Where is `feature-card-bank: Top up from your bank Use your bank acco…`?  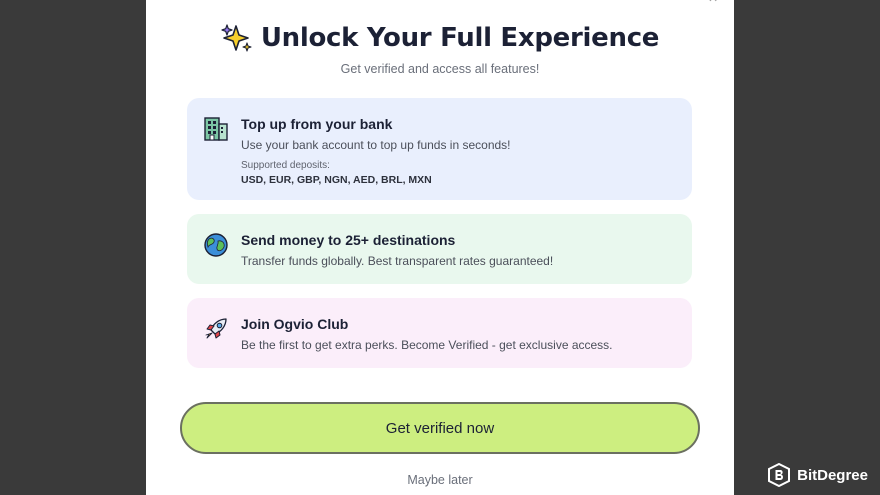
feature-card-bank: Top up from your bank Use your bank acco… is located at coordinates (439, 149).